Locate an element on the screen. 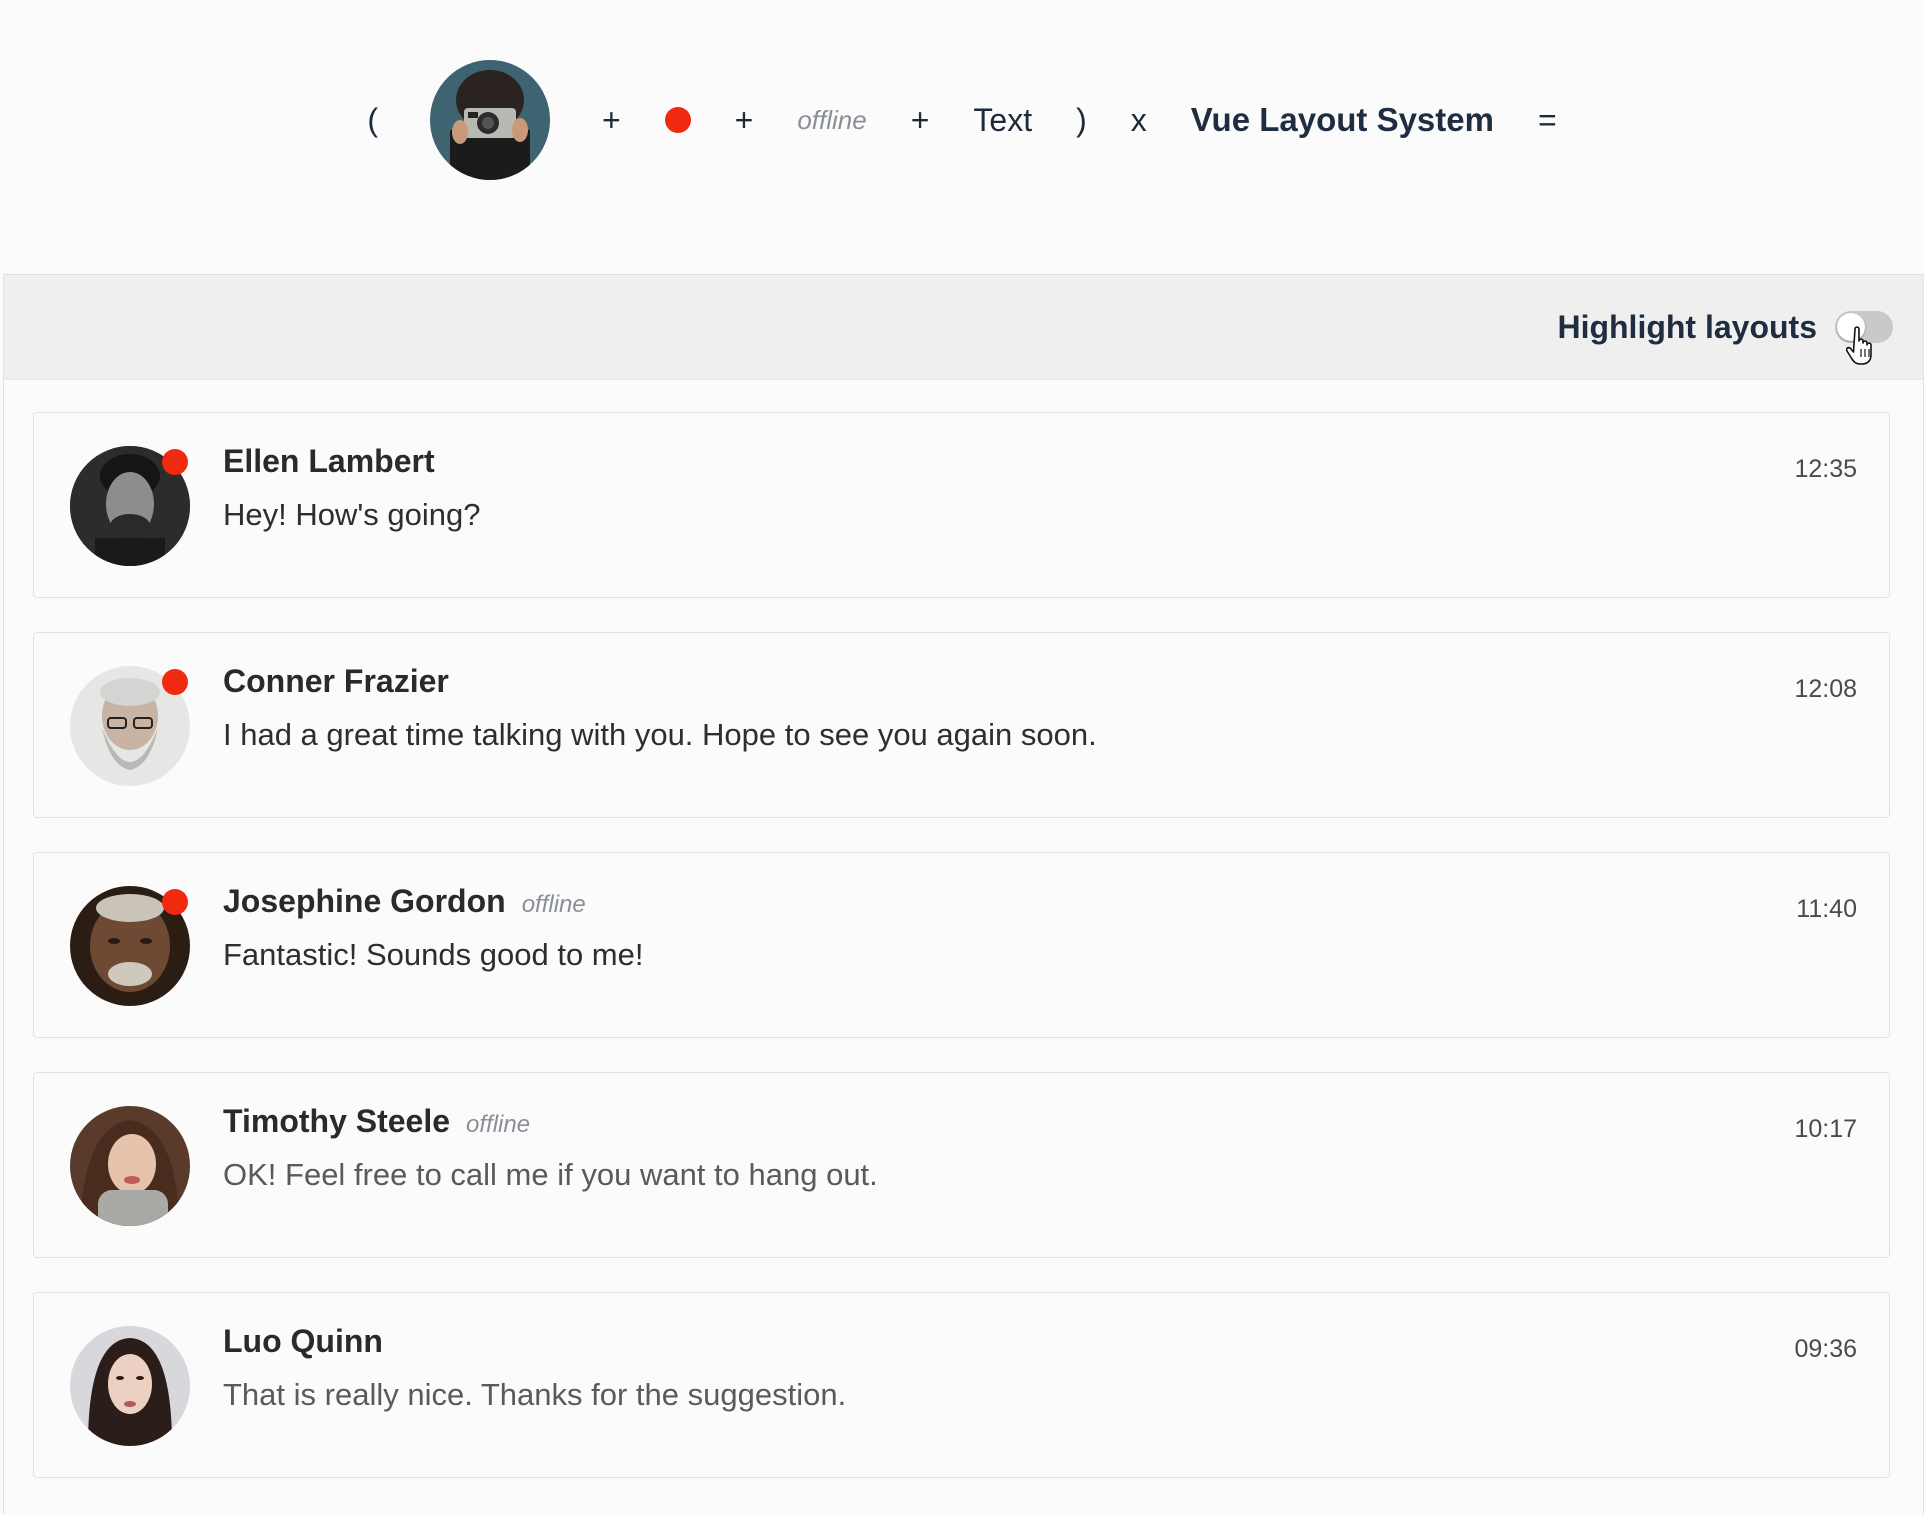  photographer-avatar-icon is located at coordinates (489, 120).